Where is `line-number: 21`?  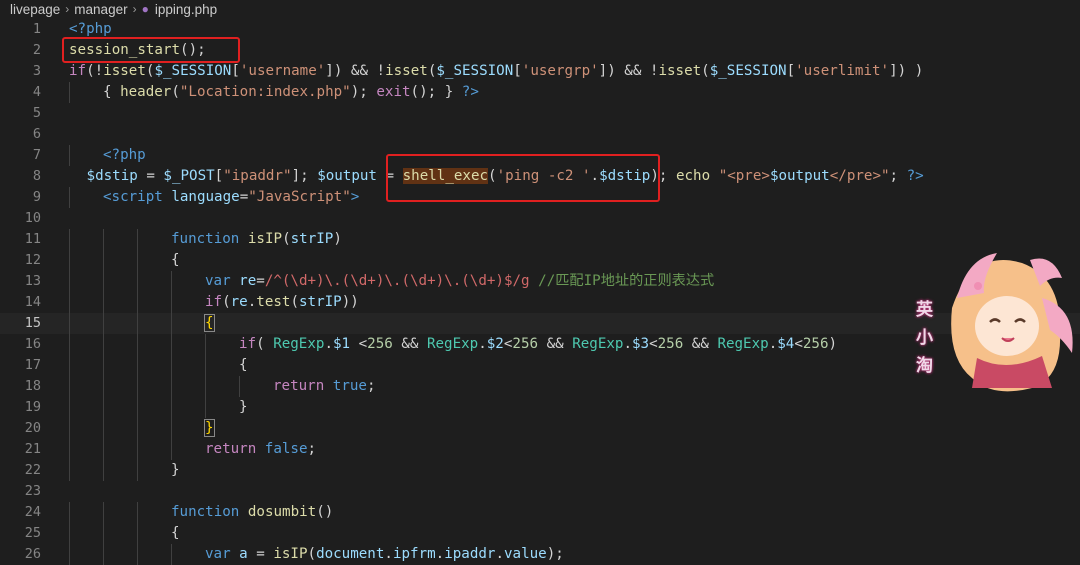 line-number: 21 is located at coordinates (20, 449).